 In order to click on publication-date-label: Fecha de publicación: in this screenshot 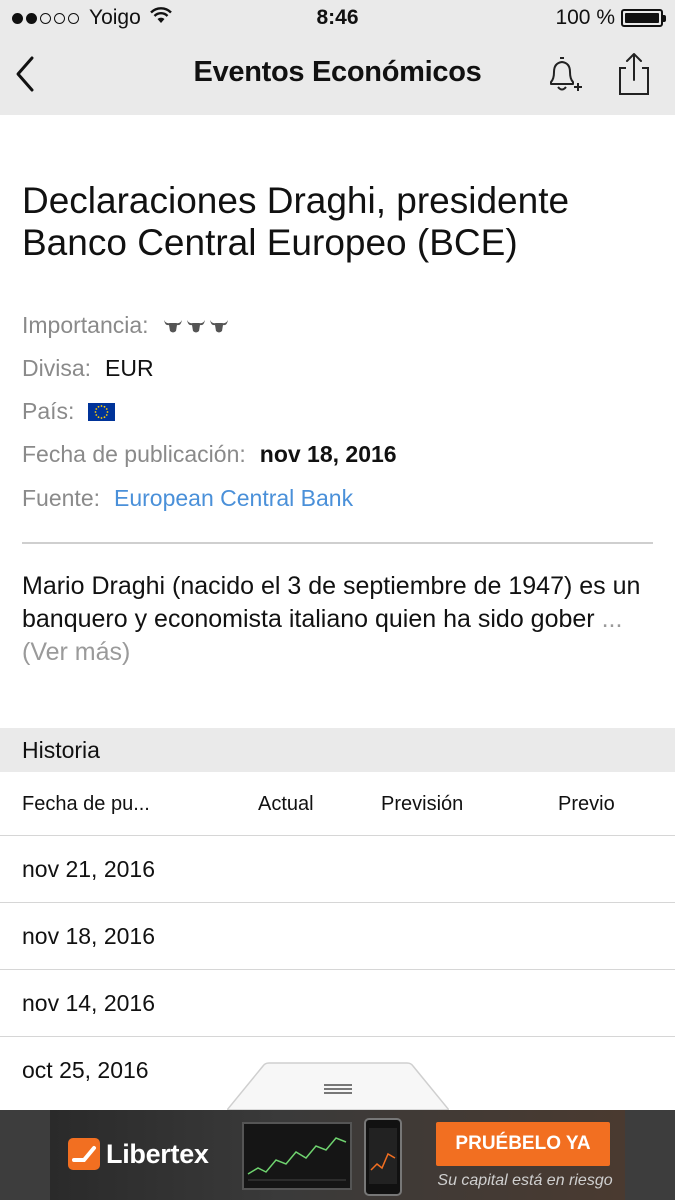, I will do `click(134, 454)`.